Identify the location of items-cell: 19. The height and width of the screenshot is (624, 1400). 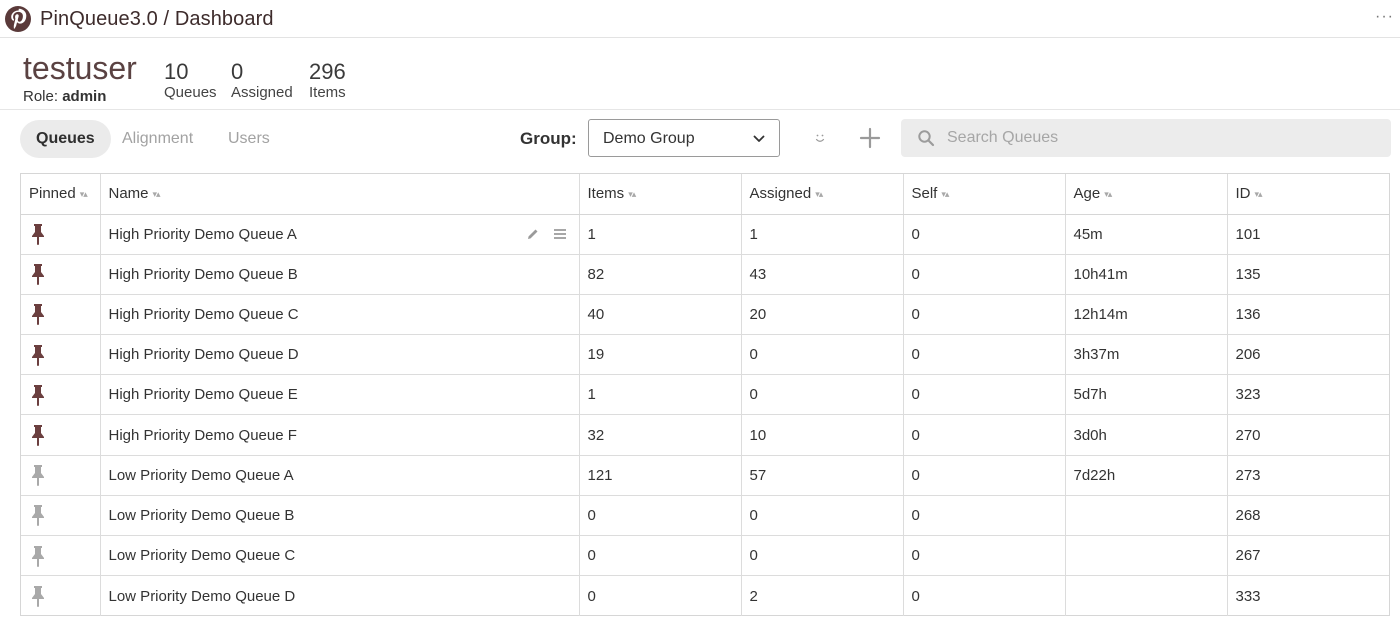
(660, 355).